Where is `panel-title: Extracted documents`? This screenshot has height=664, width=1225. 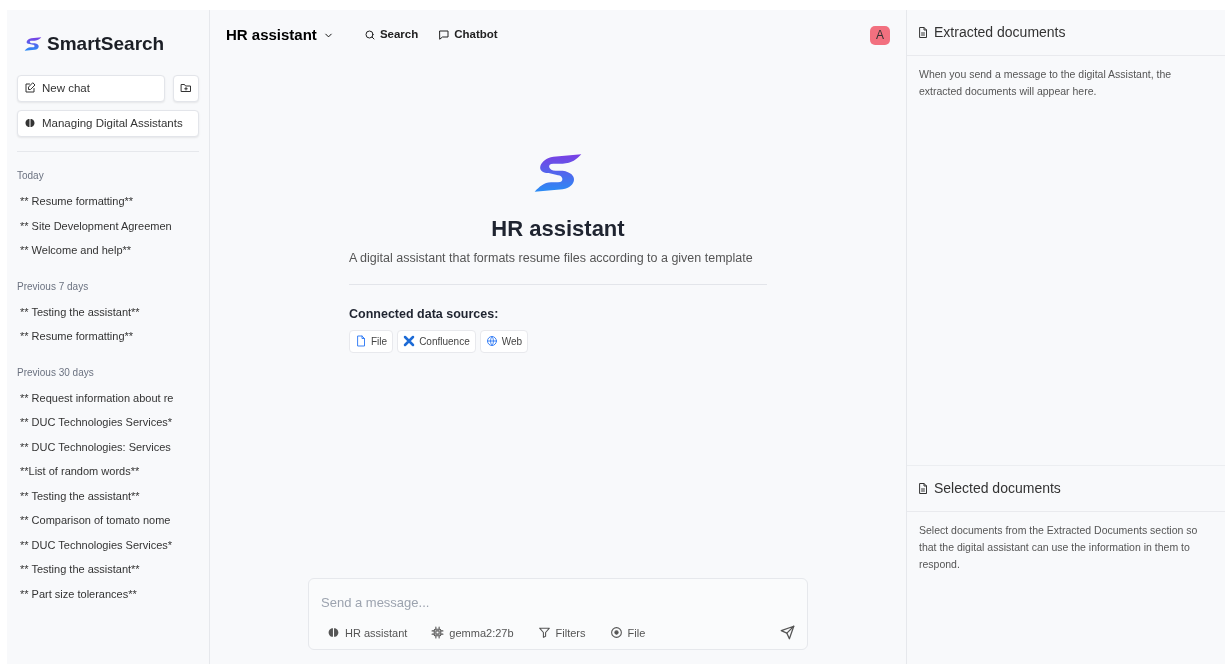
panel-title: Extracted documents is located at coordinates (1000, 32).